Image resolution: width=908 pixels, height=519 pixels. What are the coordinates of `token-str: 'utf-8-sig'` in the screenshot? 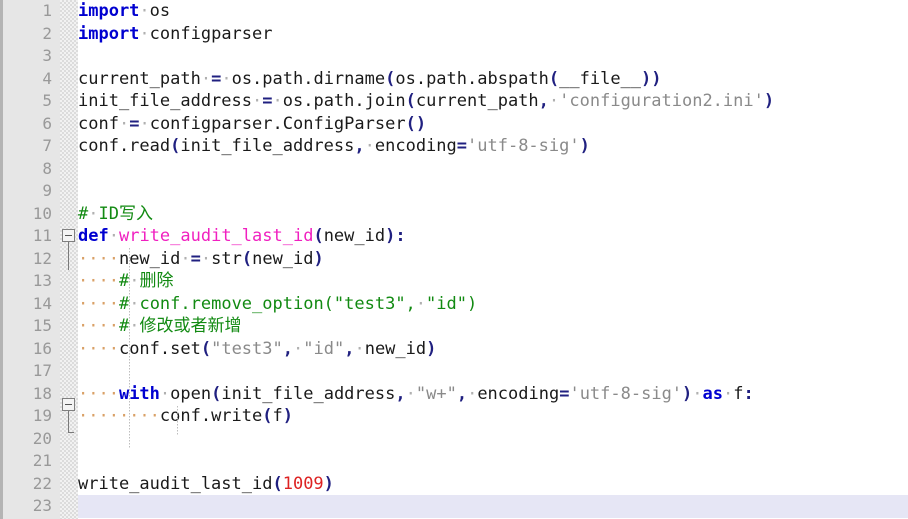 It's located at (626, 393).